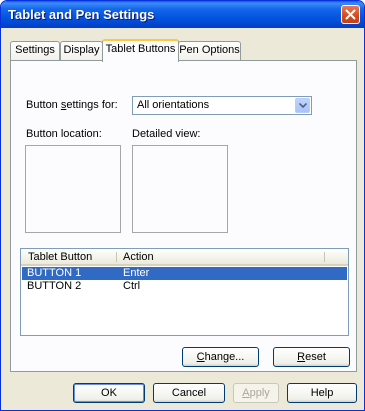 The image size is (365, 411). Describe the element at coordinates (184, 257) in the screenshot. I see `list-header: Tablet Button Action` at that location.